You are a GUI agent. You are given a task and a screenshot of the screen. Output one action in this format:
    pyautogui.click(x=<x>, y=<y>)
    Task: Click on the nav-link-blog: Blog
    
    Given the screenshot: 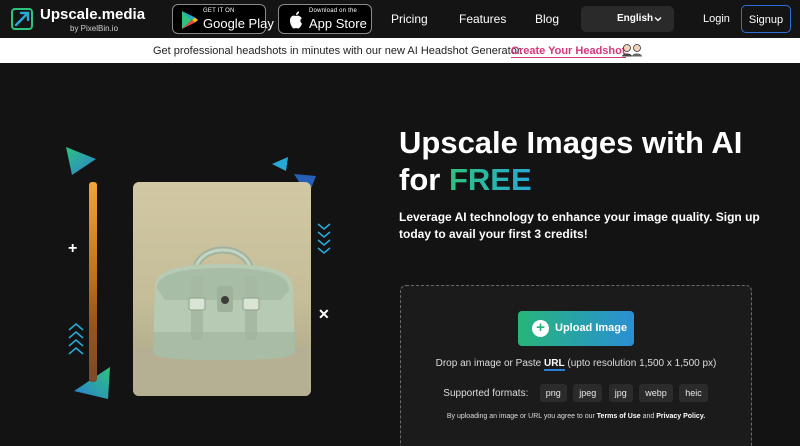 What is the action you would take?
    pyautogui.click(x=547, y=19)
    